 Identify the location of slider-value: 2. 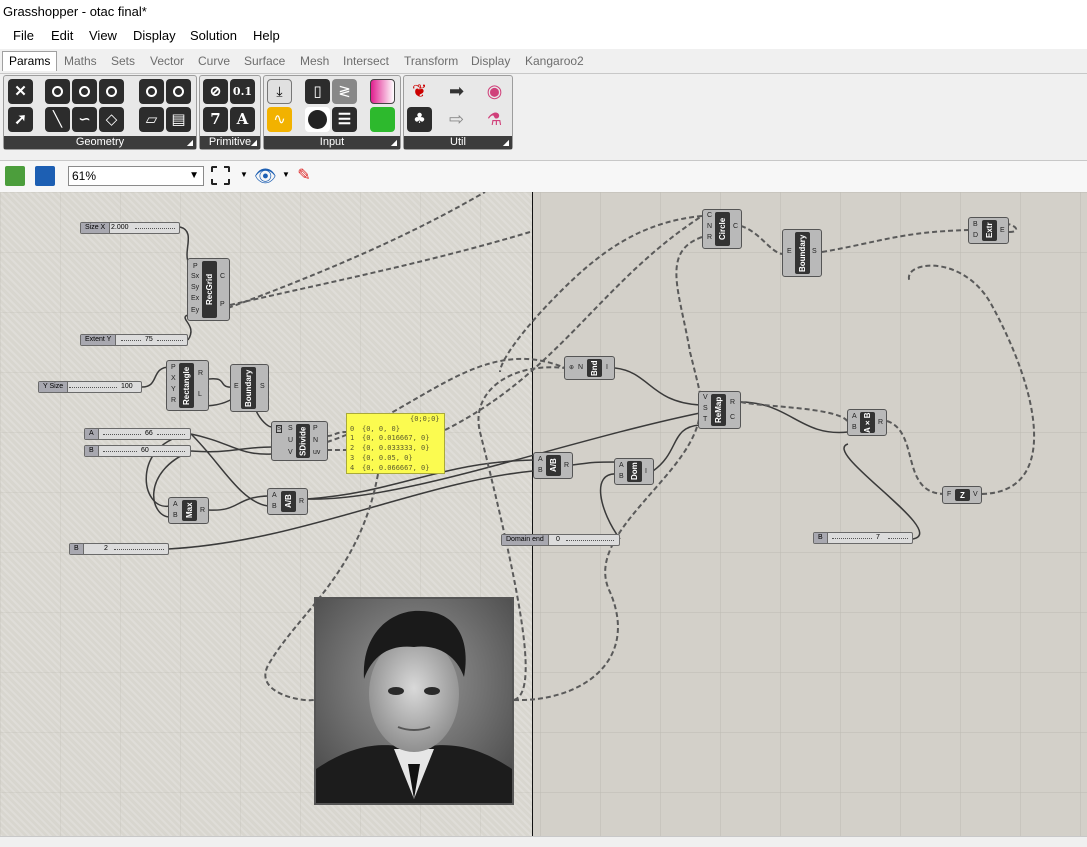
(106, 548).